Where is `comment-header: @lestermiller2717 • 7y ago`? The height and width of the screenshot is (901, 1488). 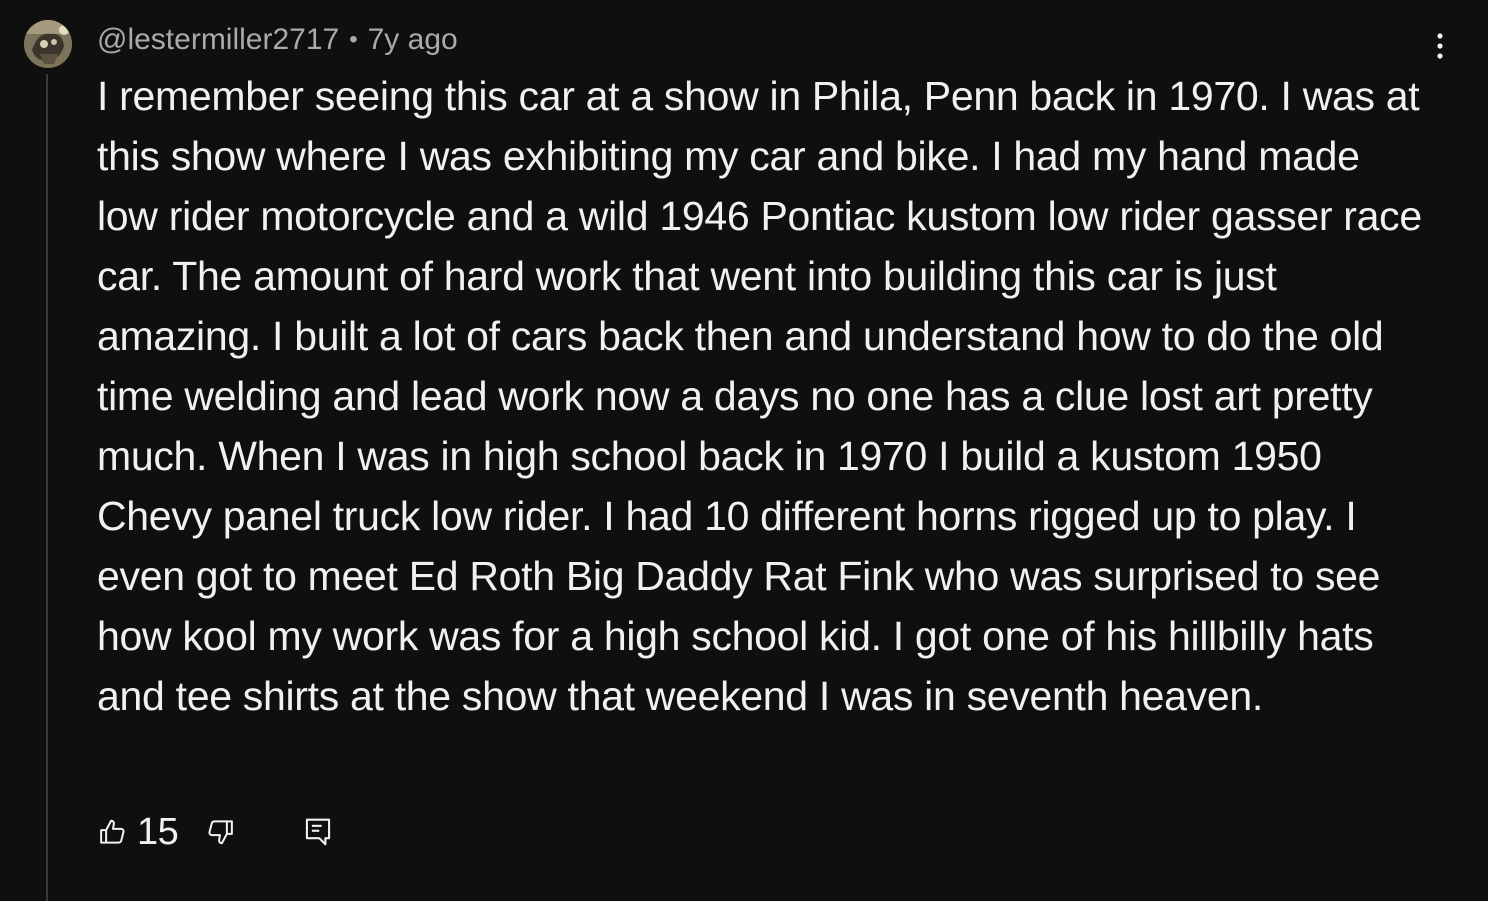
comment-header: @lestermiller2717 • 7y ago is located at coordinates (277, 40).